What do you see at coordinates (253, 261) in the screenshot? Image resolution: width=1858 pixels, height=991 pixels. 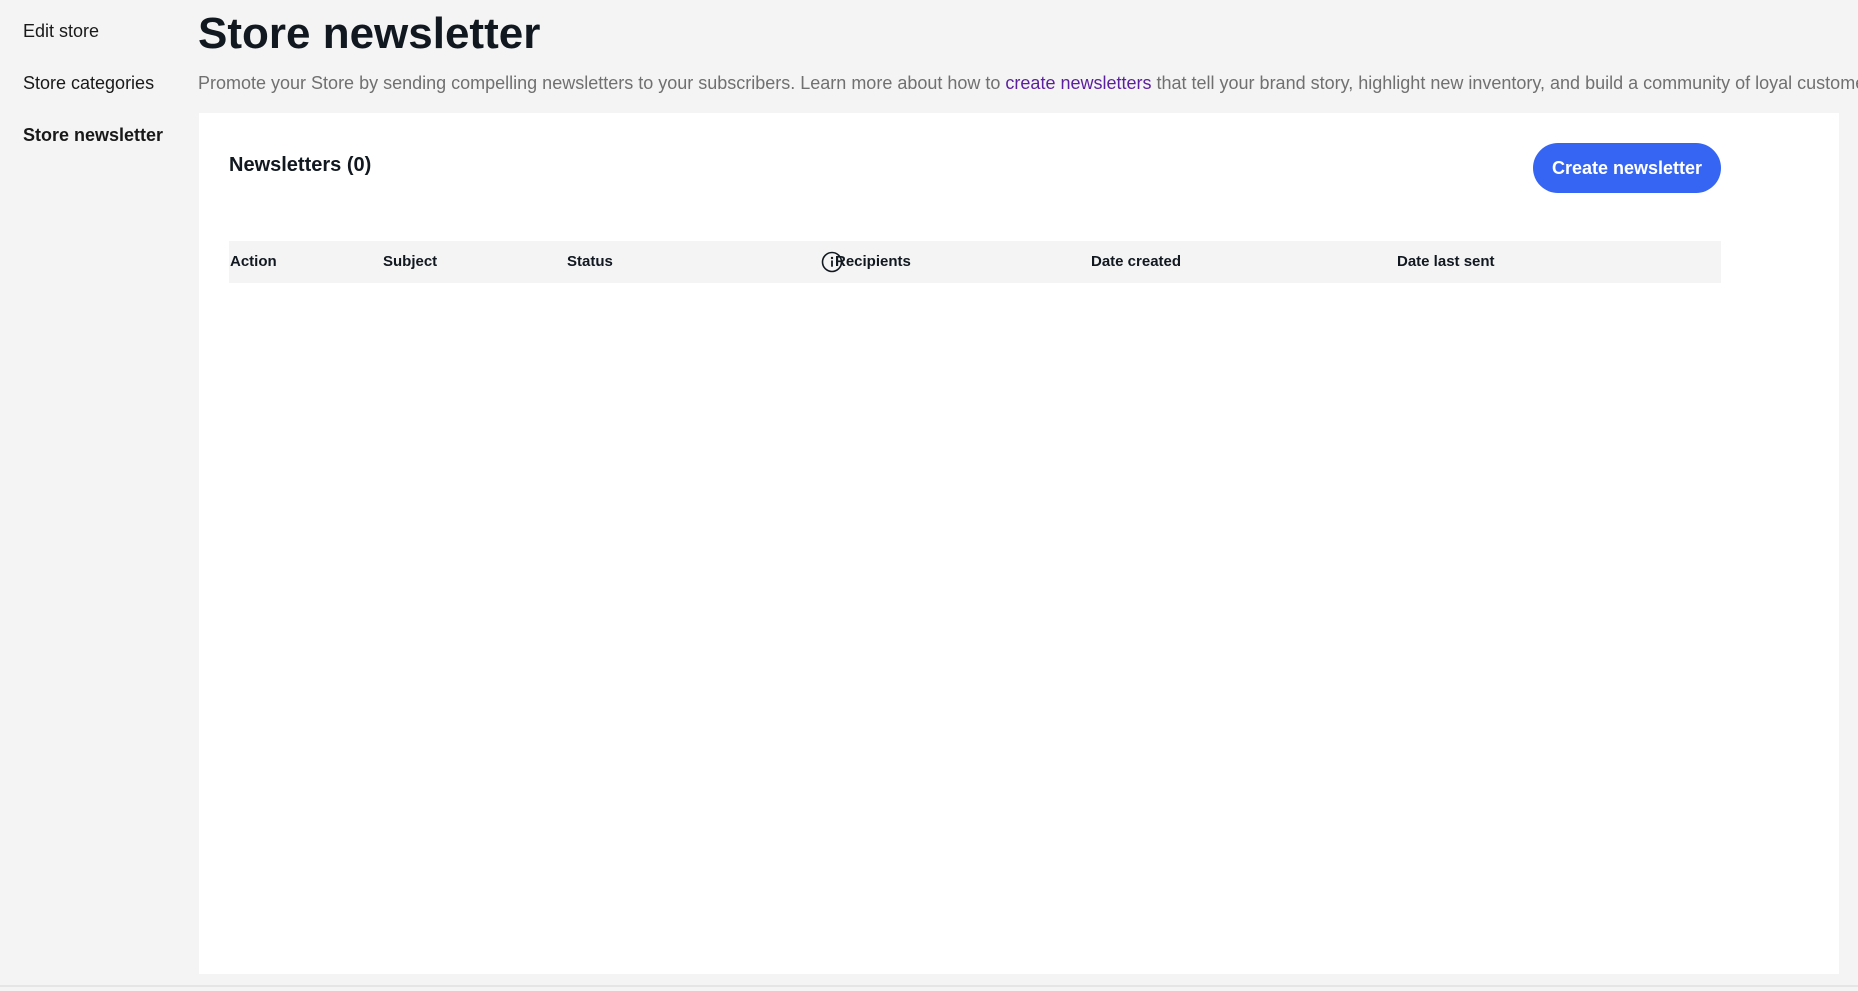 I see `column-header-action: Action` at bounding box center [253, 261].